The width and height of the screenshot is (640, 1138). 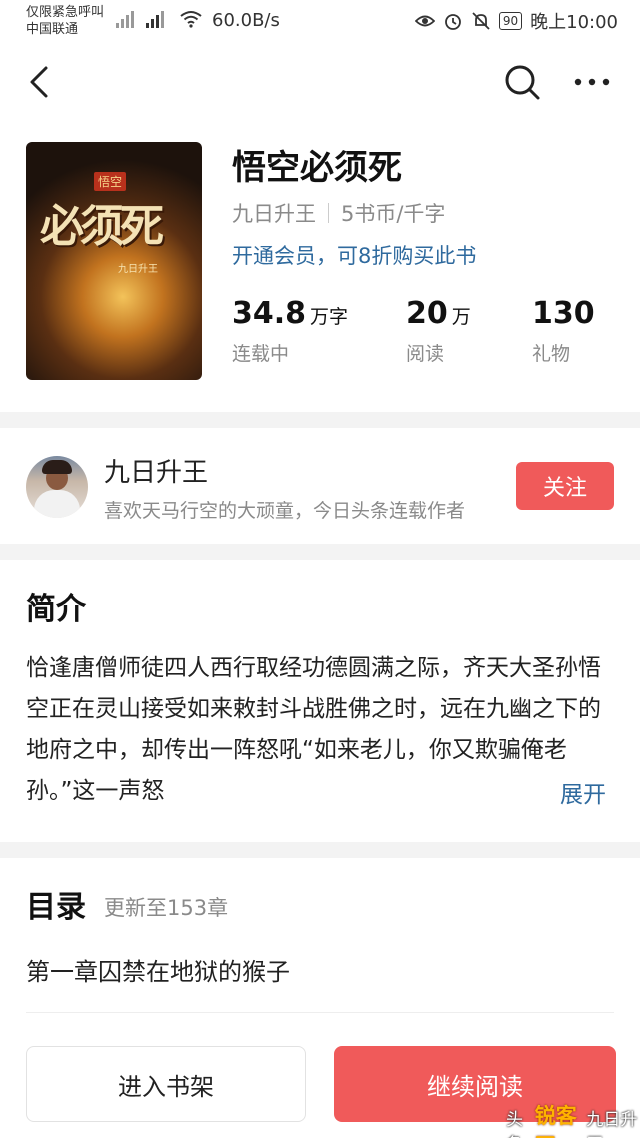 What do you see at coordinates (510, 21) in the screenshot?
I see `battery-icon: 90` at bounding box center [510, 21].